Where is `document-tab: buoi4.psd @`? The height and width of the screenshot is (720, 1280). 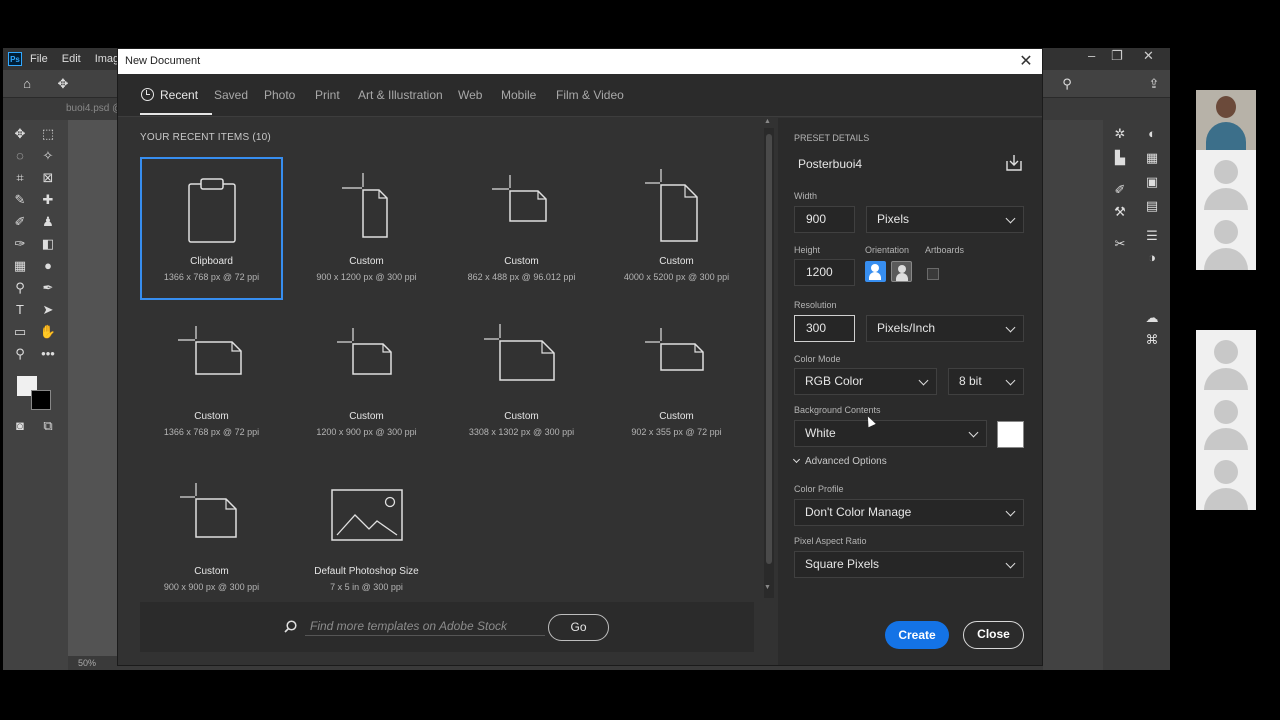
document-tab: buoi4.psd @ is located at coordinates (94, 108).